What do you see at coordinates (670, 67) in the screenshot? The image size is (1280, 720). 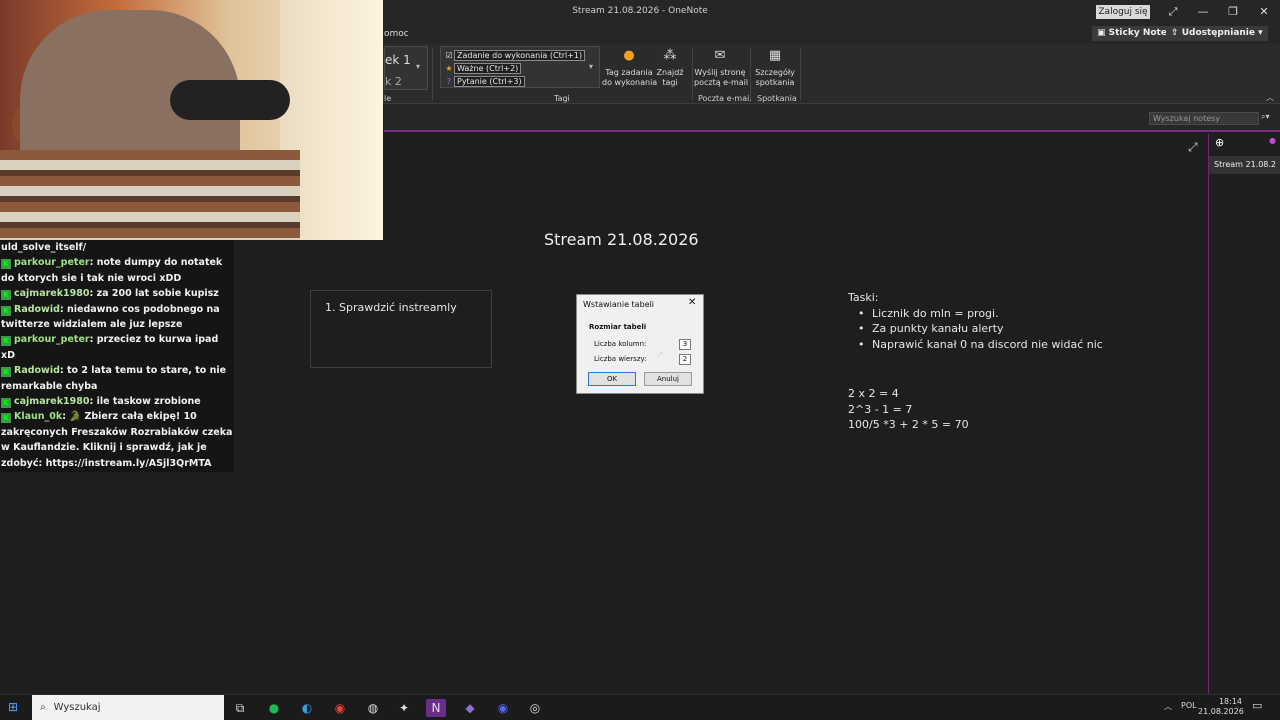 I see `find-tags-button: ⁂ Znajdź tagi` at bounding box center [670, 67].